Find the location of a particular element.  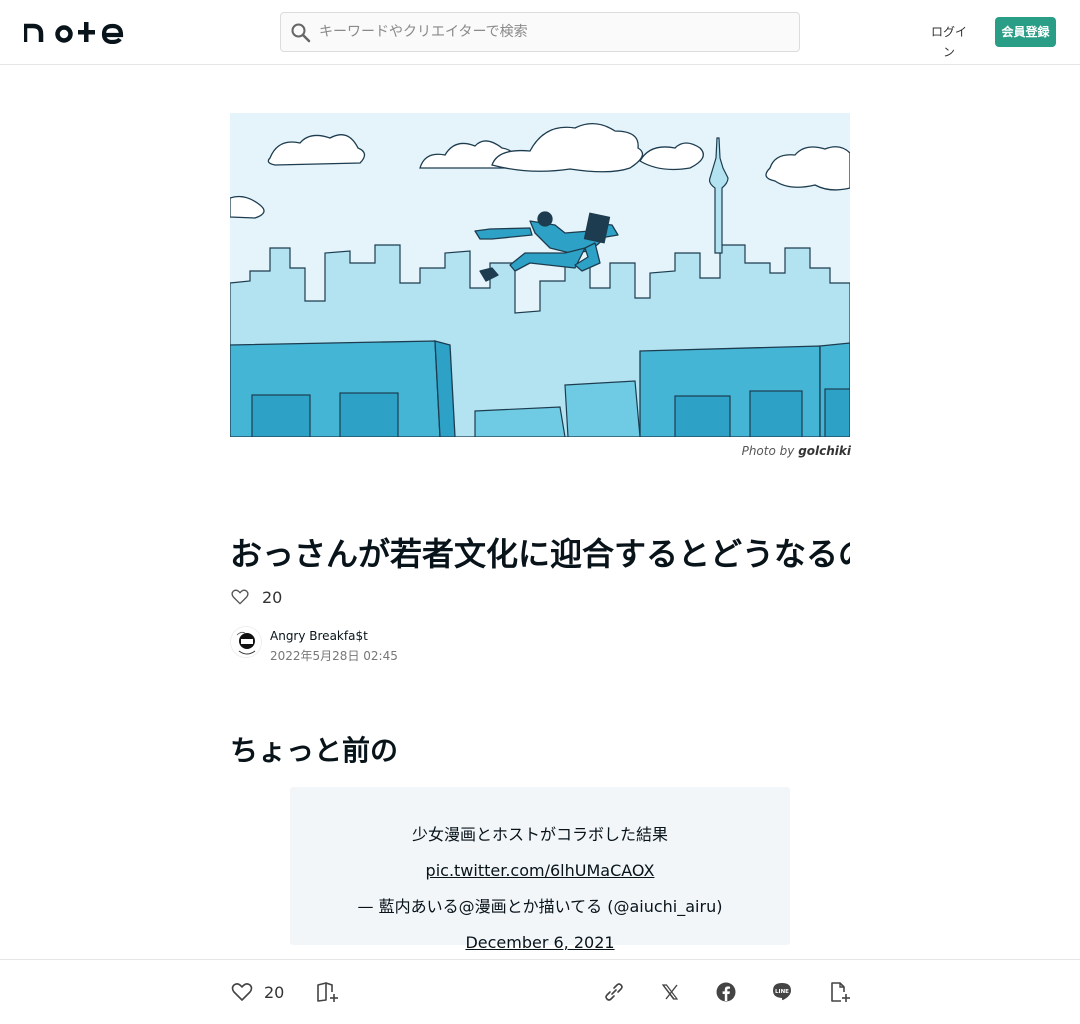

photo-credit: Photo by golchiki is located at coordinates (725, 452).